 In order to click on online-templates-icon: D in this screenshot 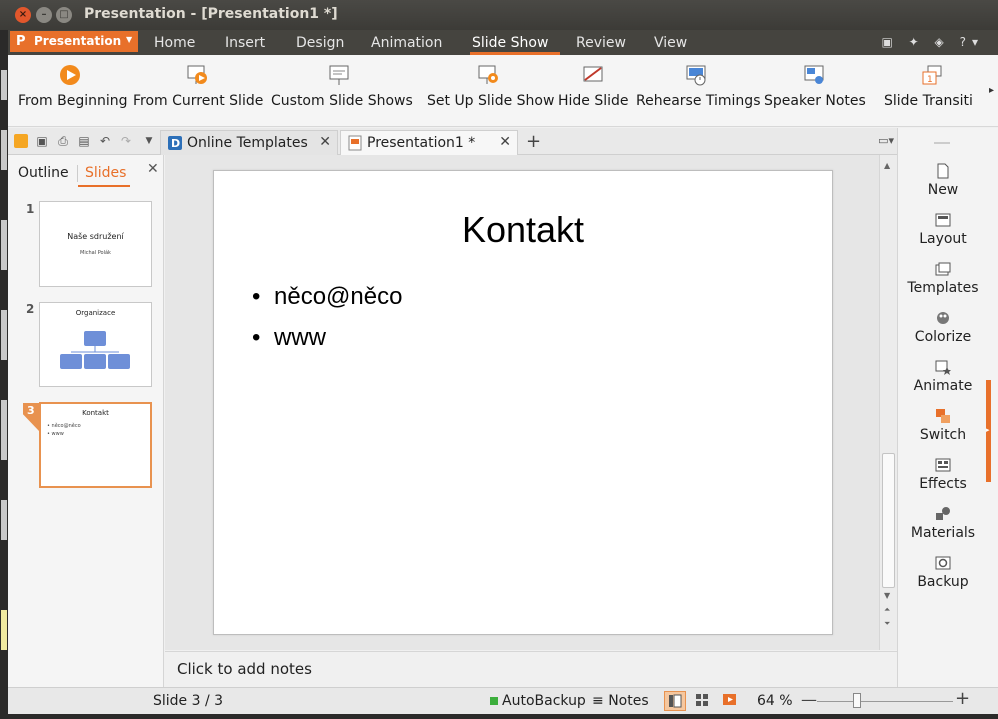, I will do `click(175, 143)`.